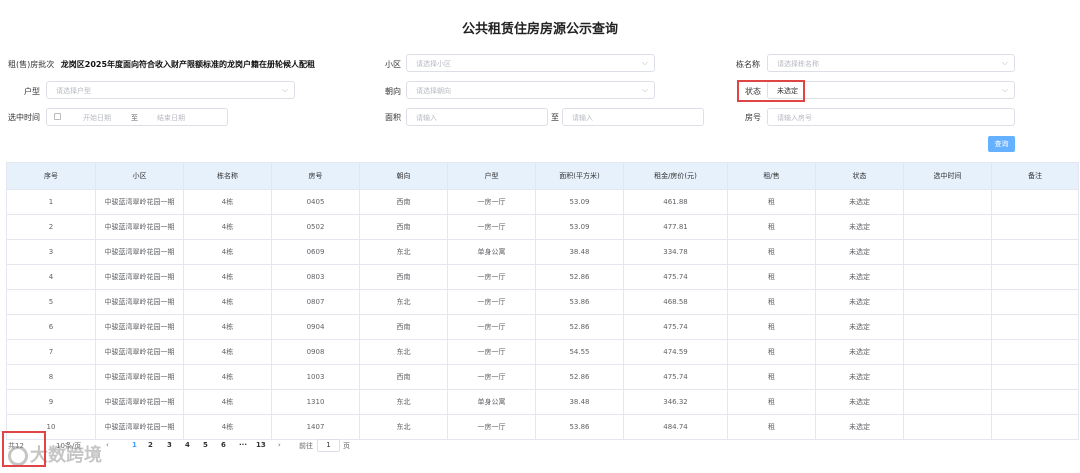  I want to click on unit-type-label: 户型, so click(32, 91).